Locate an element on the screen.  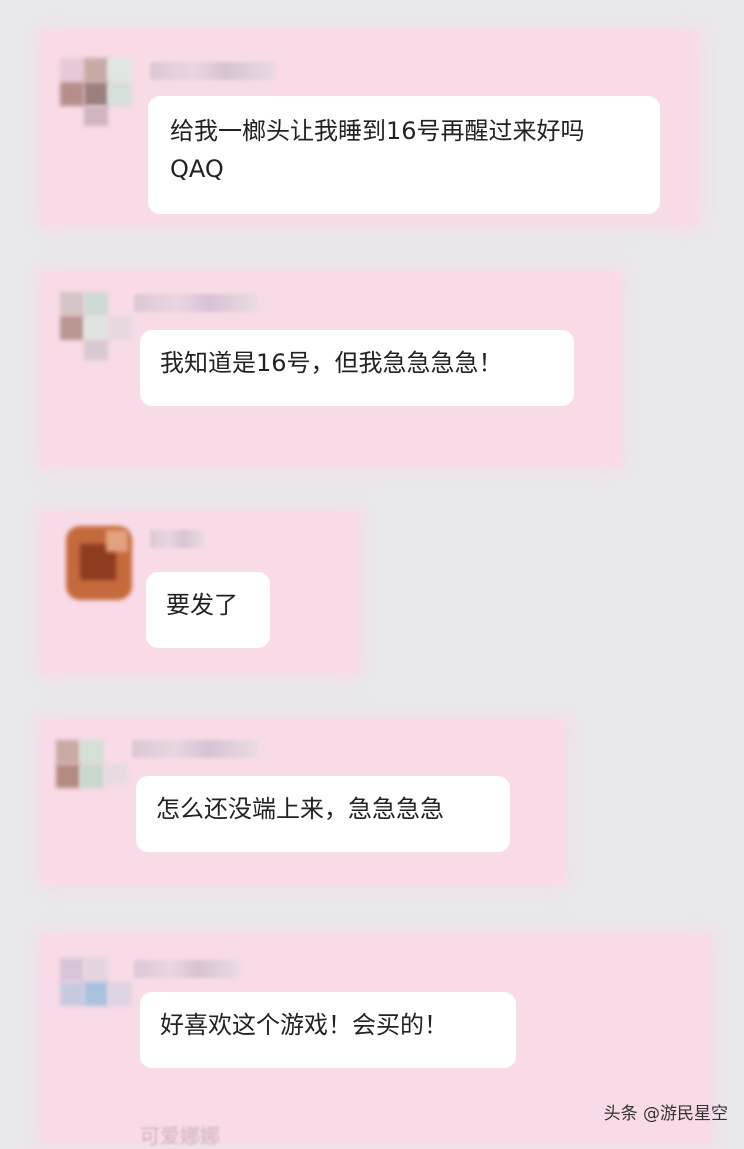
message-bubble: 怎么还没端上来，急急急急 is located at coordinates (323, 814).